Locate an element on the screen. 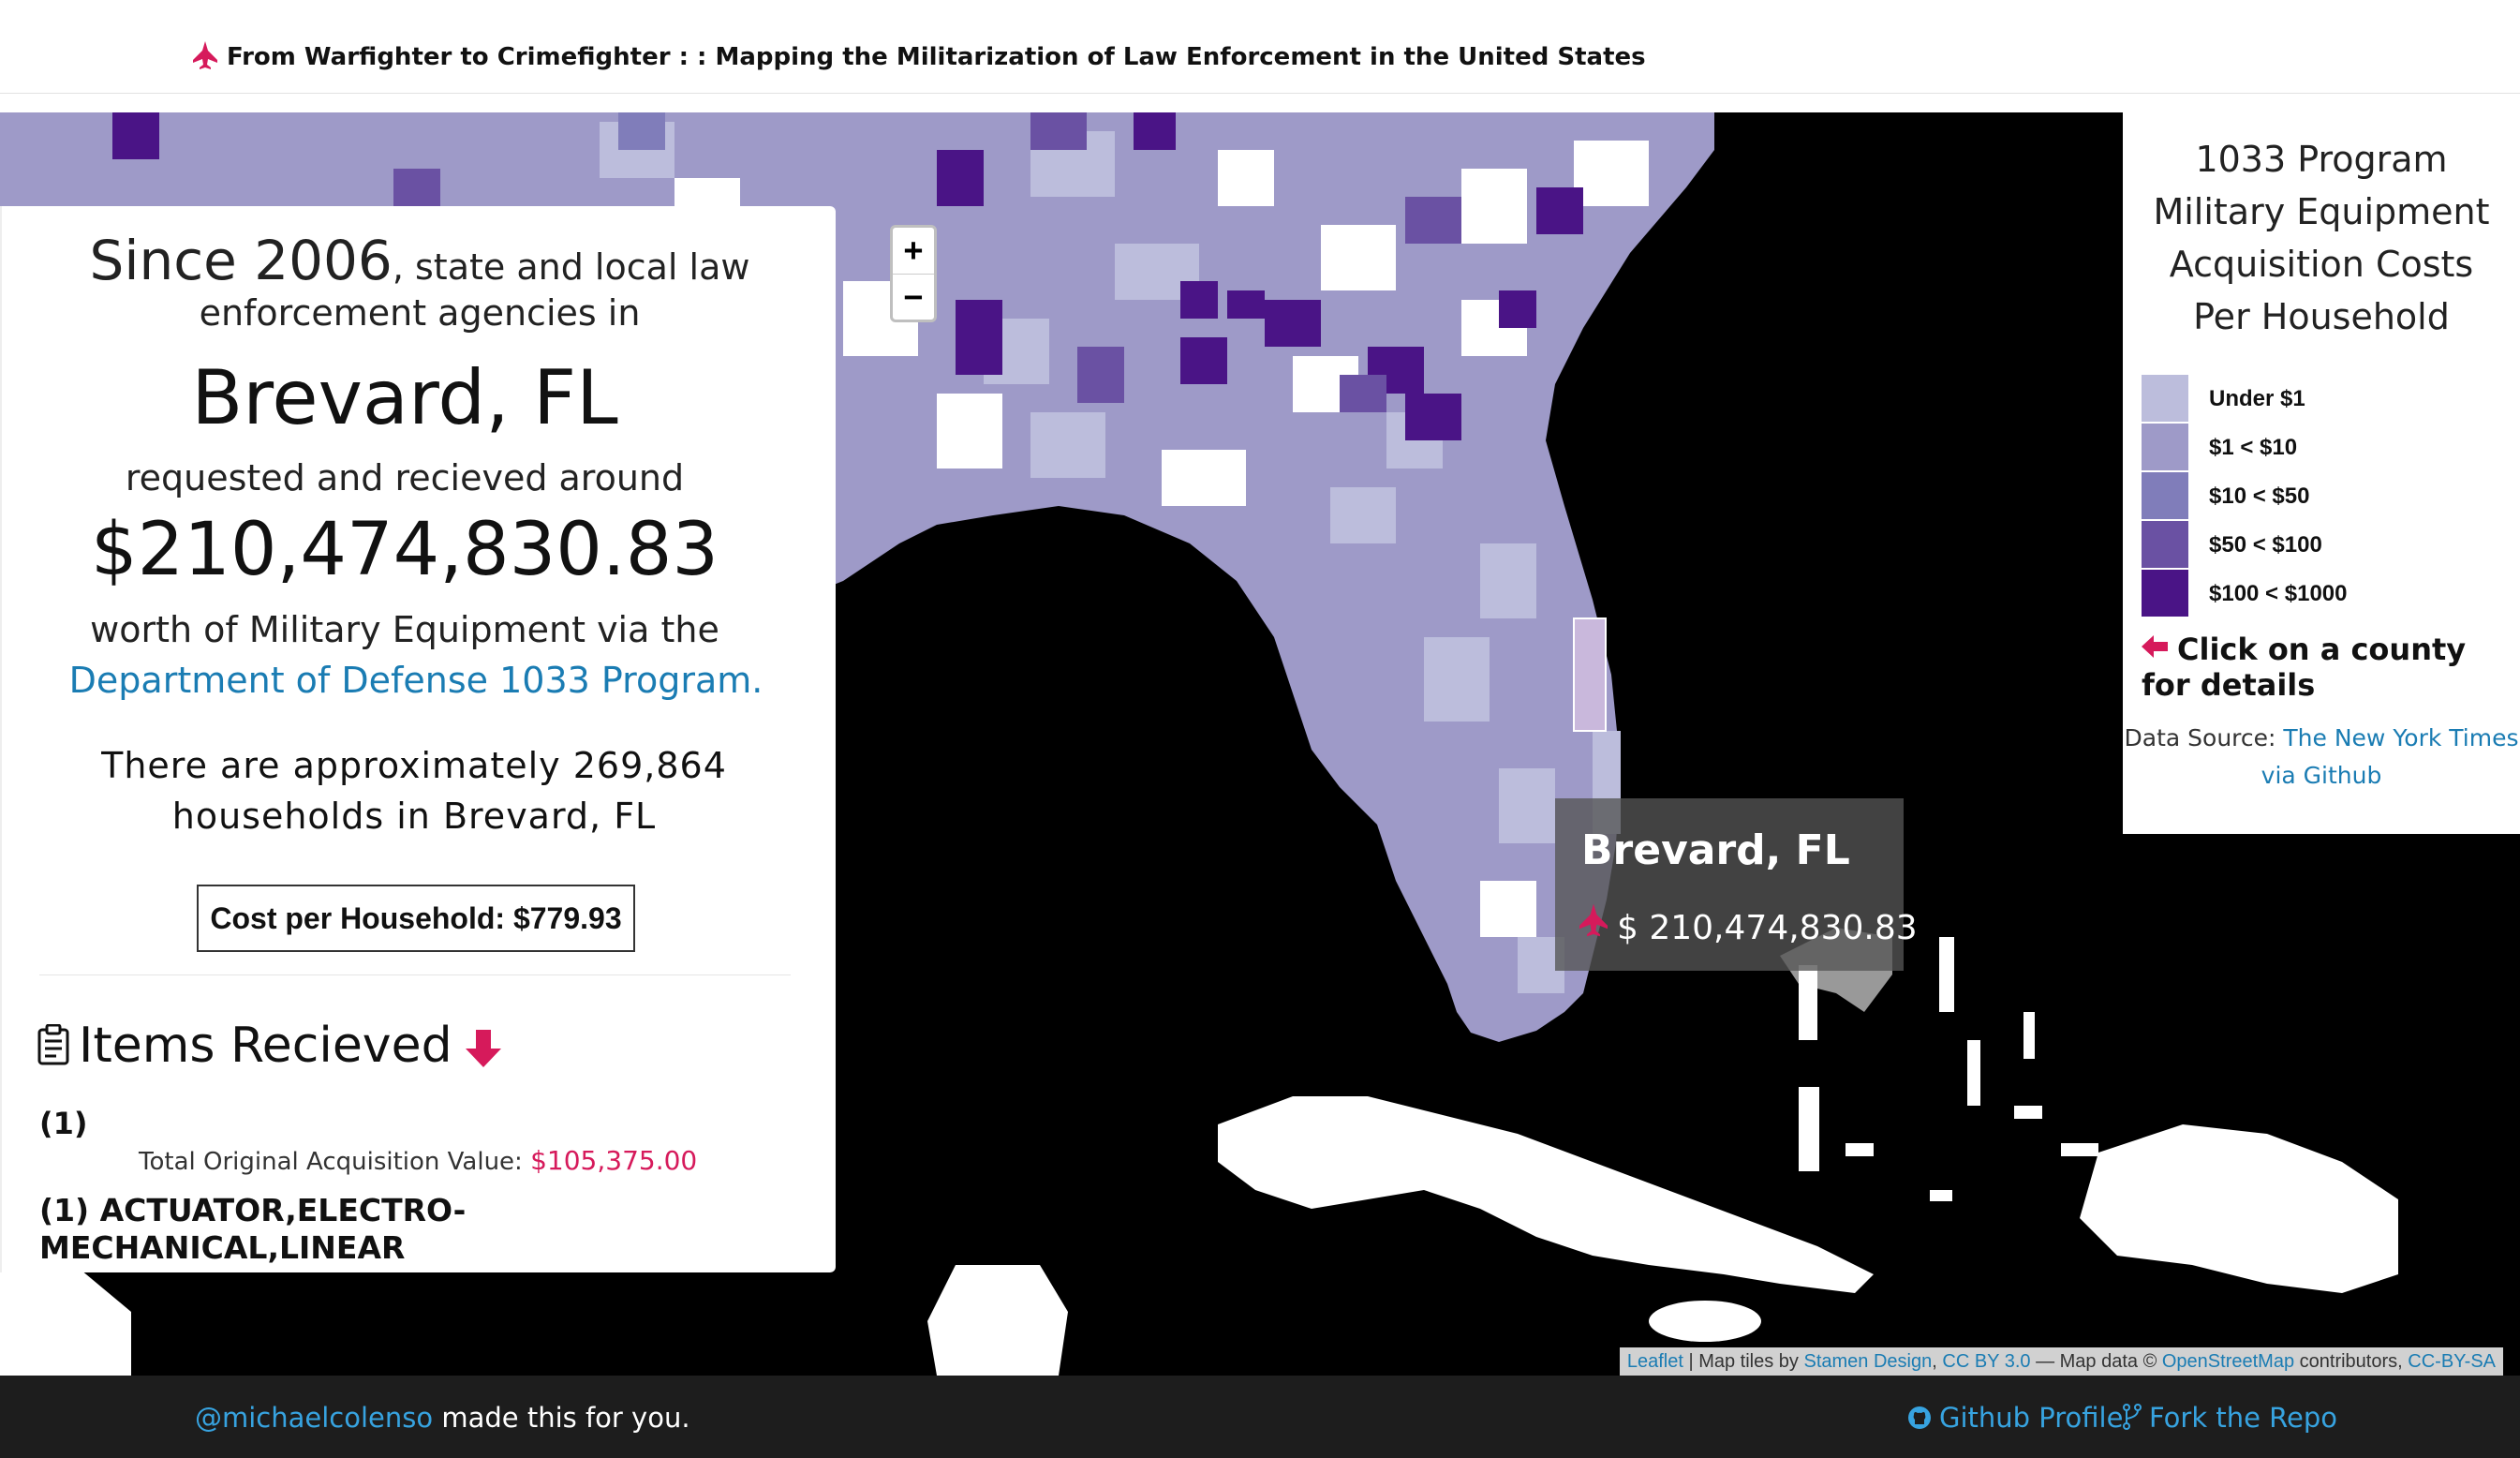 This screenshot has height=1458, width=2520. hispaniola-land is located at coordinates (2239, 1208).